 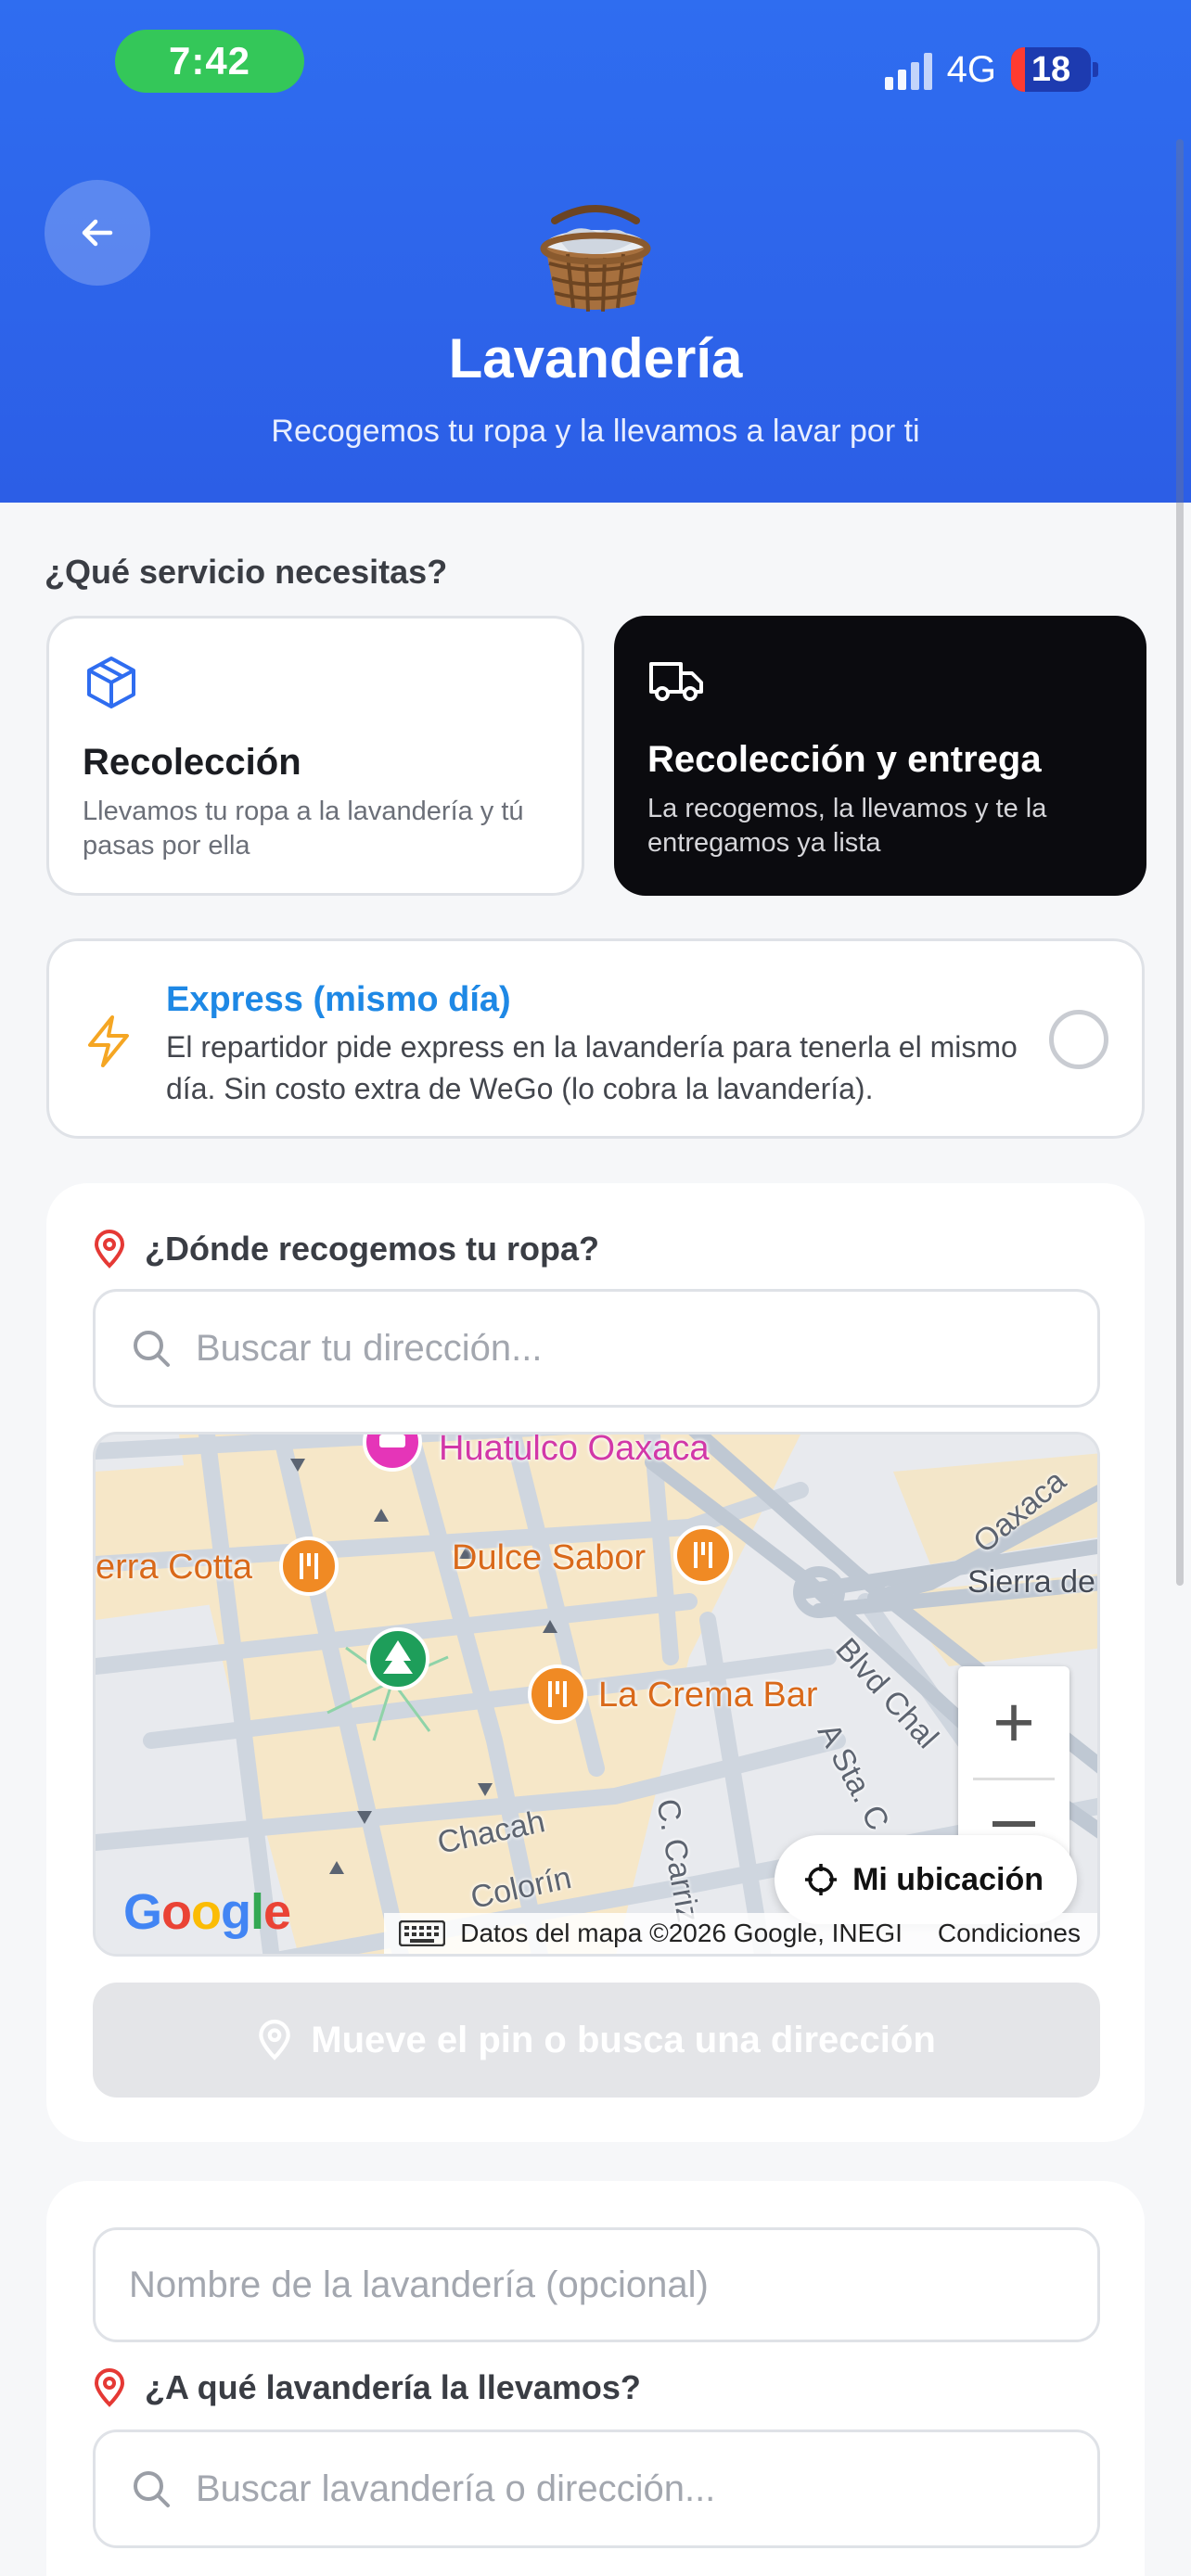 What do you see at coordinates (209, 61) in the screenshot?
I see `status-time: 7:42` at bounding box center [209, 61].